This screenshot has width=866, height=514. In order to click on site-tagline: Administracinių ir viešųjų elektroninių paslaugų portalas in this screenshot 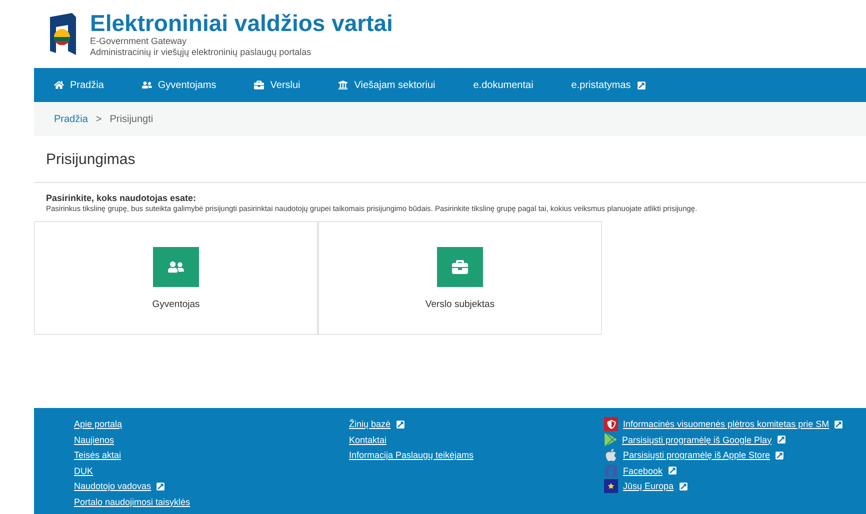, I will do `click(201, 52)`.